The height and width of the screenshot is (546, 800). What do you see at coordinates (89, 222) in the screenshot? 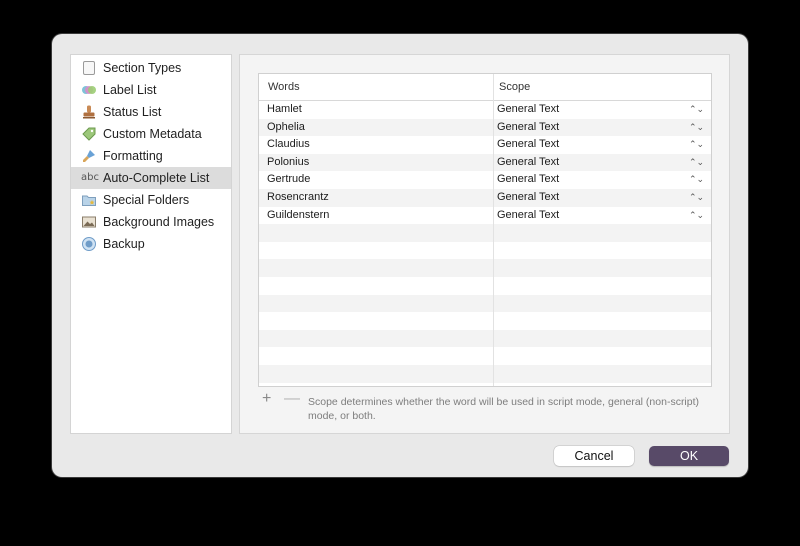
I see `image-icon` at bounding box center [89, 222].